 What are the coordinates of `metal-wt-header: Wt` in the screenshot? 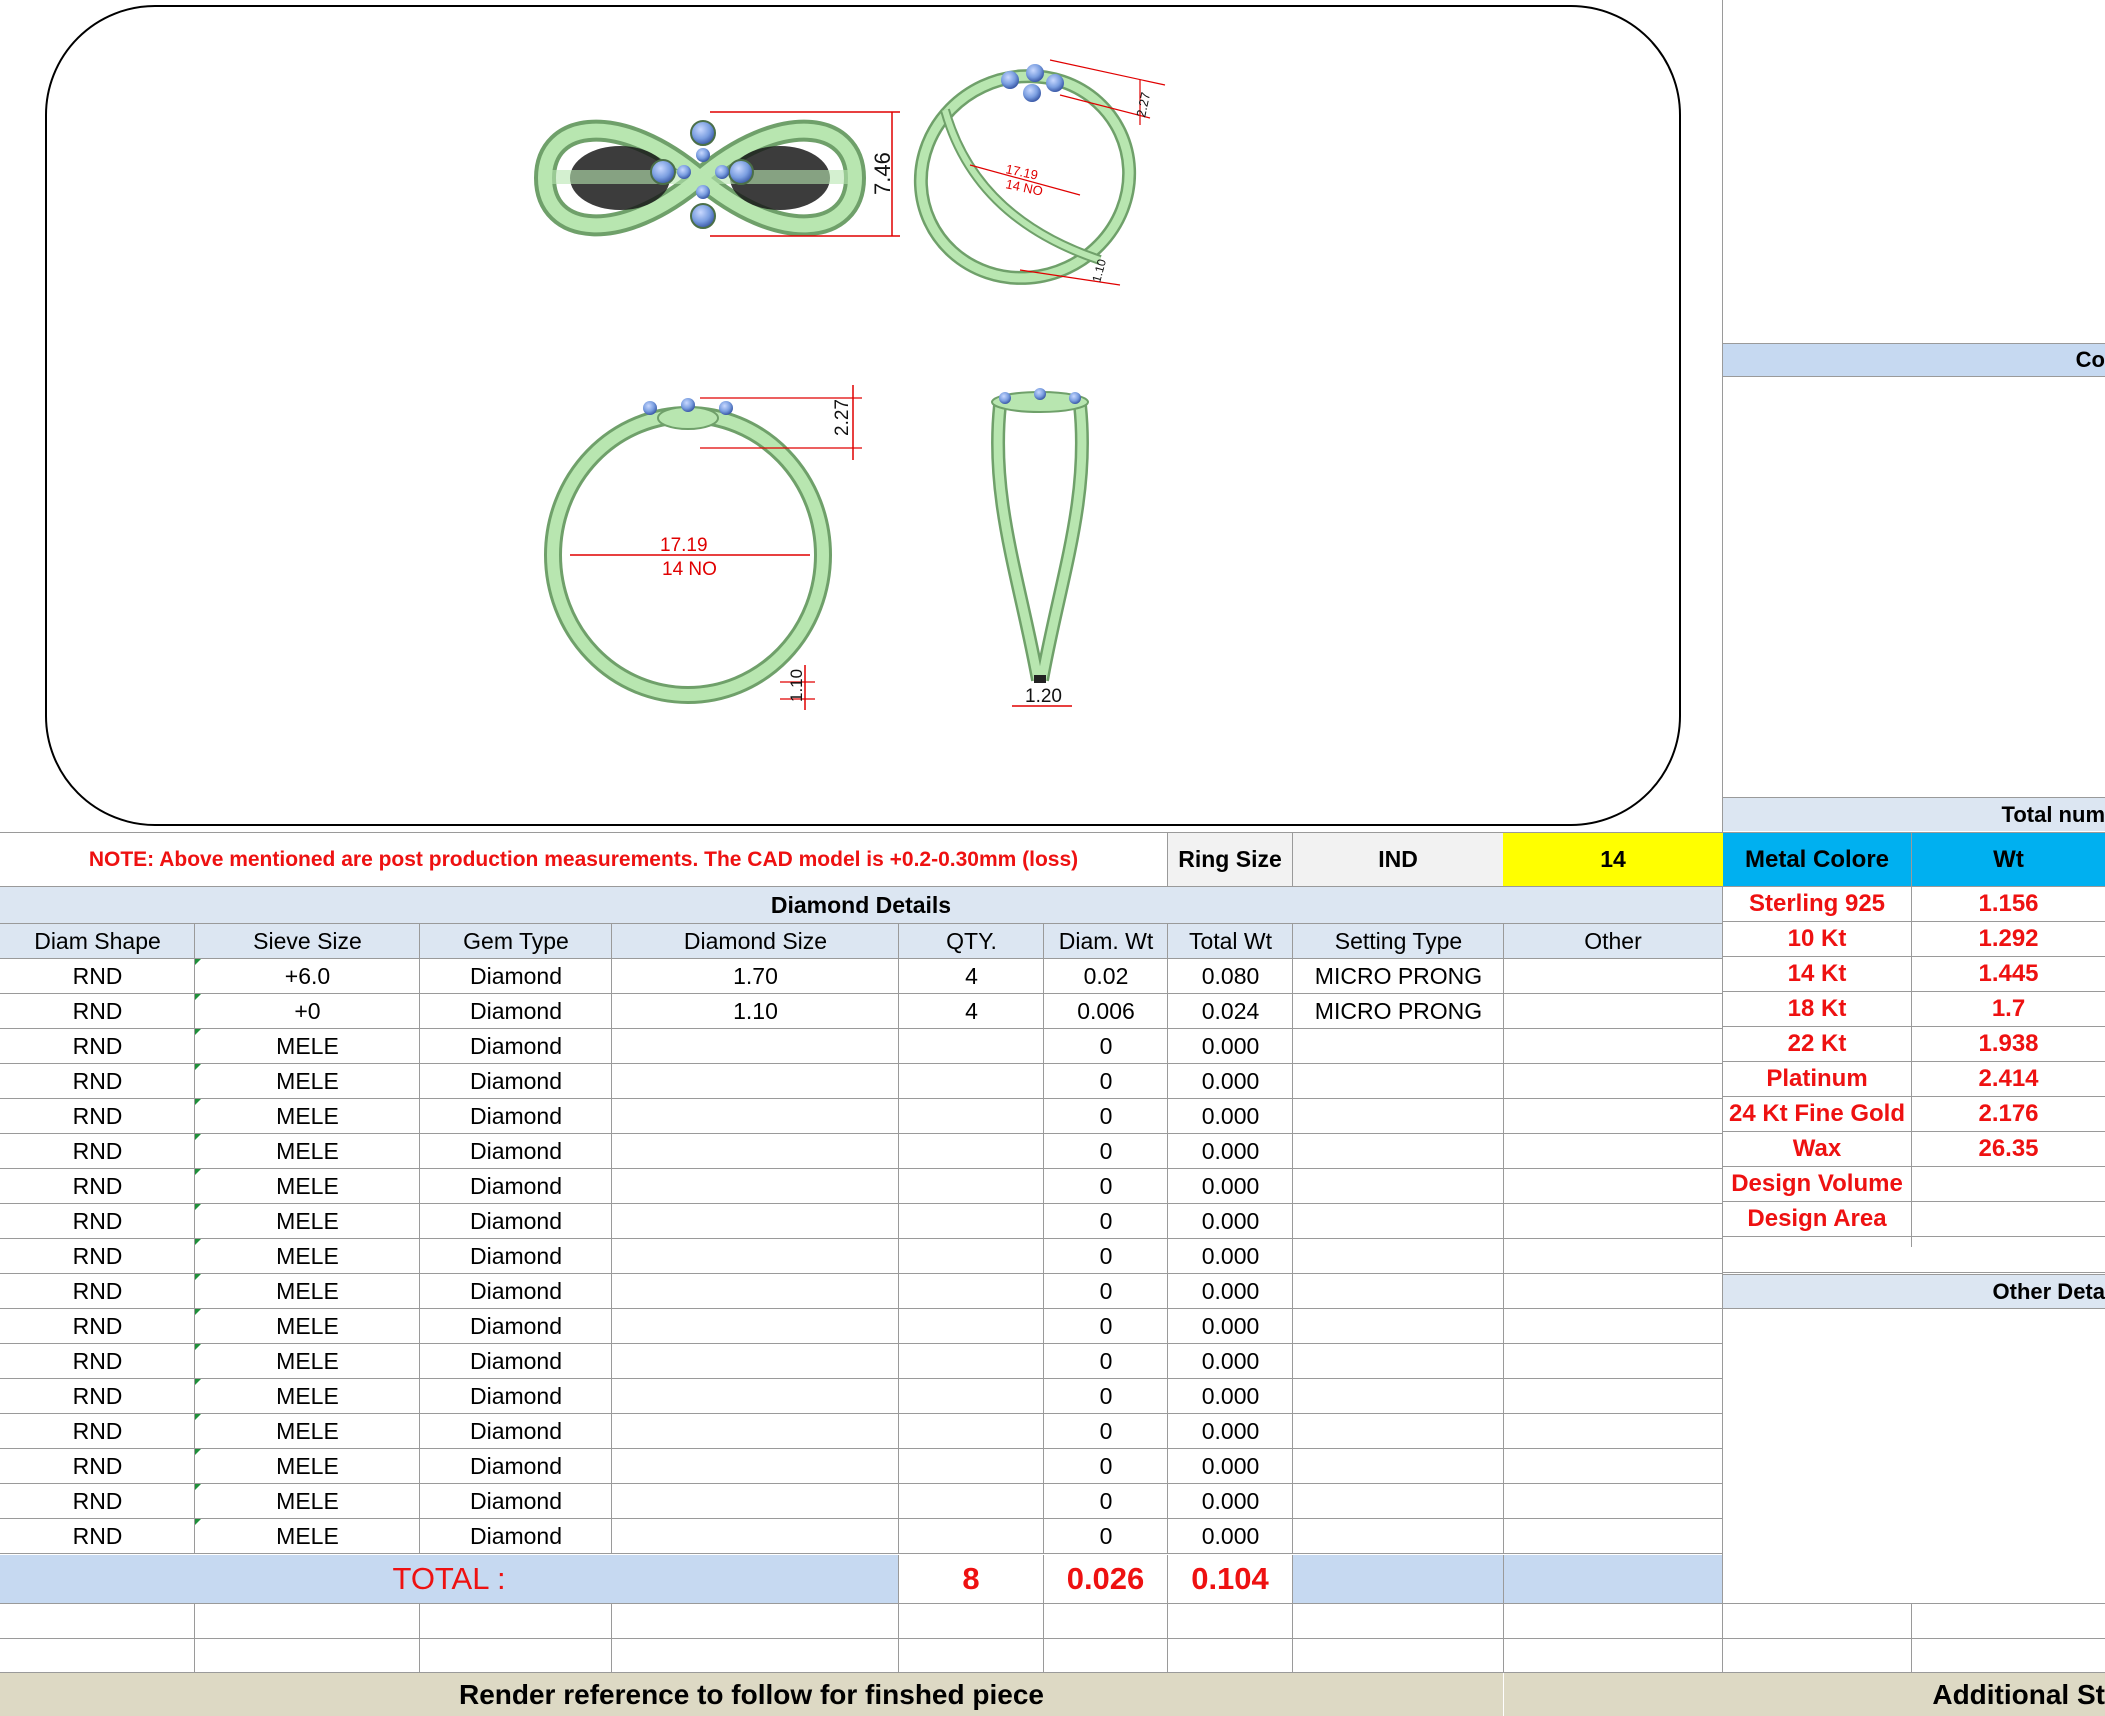 It's located at (2008, 859).